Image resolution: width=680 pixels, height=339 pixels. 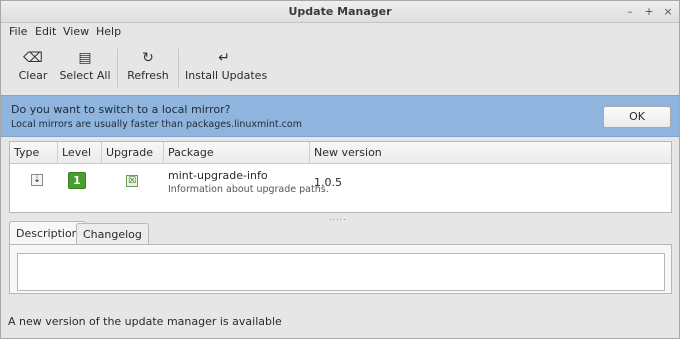 I want to click on clear-label: Clear, so click(x=33, y=75).